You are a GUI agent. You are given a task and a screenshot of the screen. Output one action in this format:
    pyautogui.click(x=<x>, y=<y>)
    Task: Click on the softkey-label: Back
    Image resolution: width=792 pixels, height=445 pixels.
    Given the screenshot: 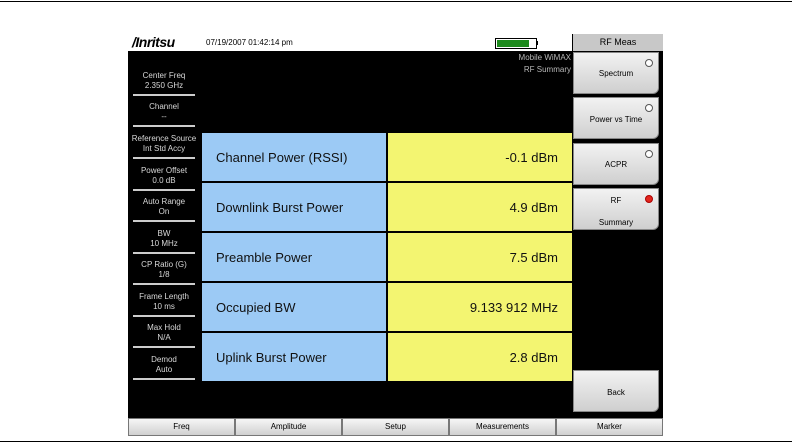 What is the action you would take?
    pyautogui.click(x=616, y=392)
    